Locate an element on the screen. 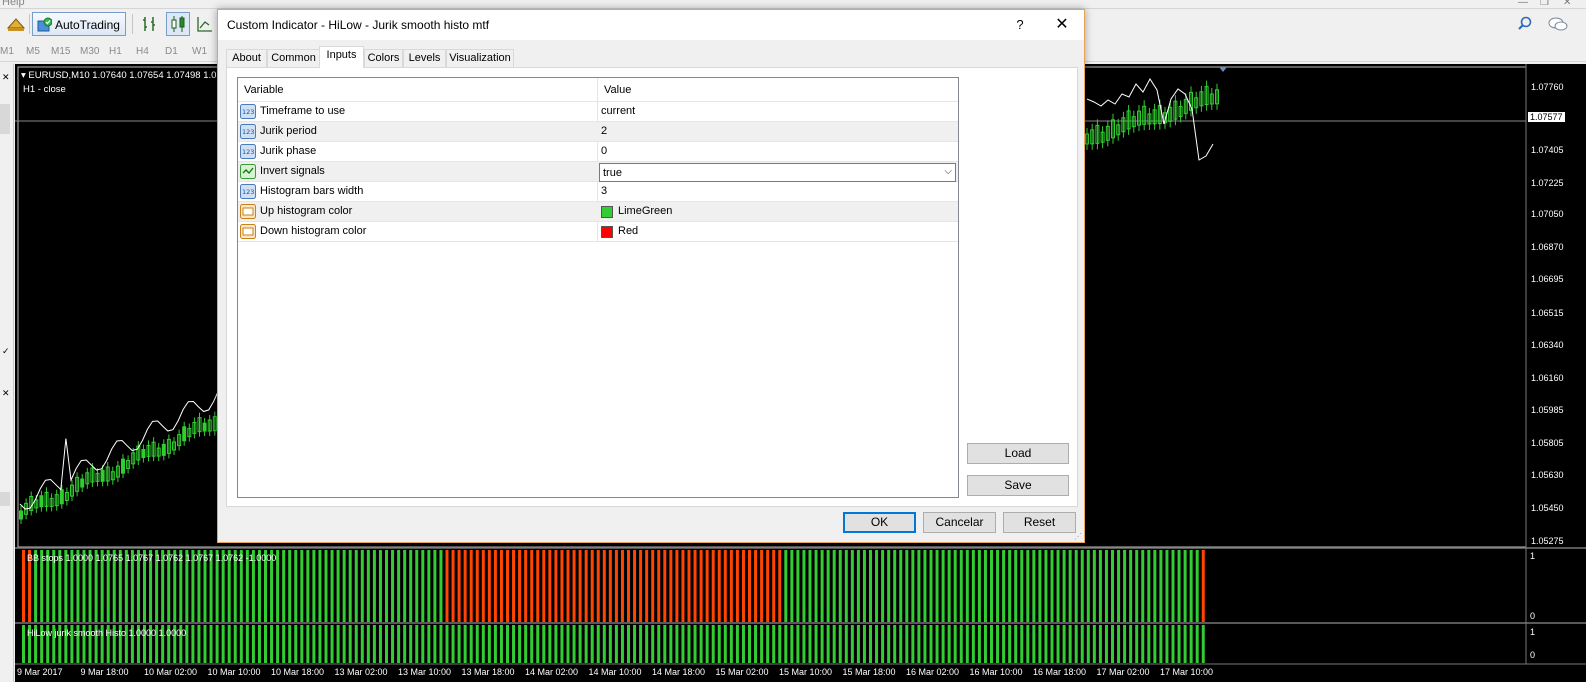  header-variable: Variable is located at coordinates (264, 90).